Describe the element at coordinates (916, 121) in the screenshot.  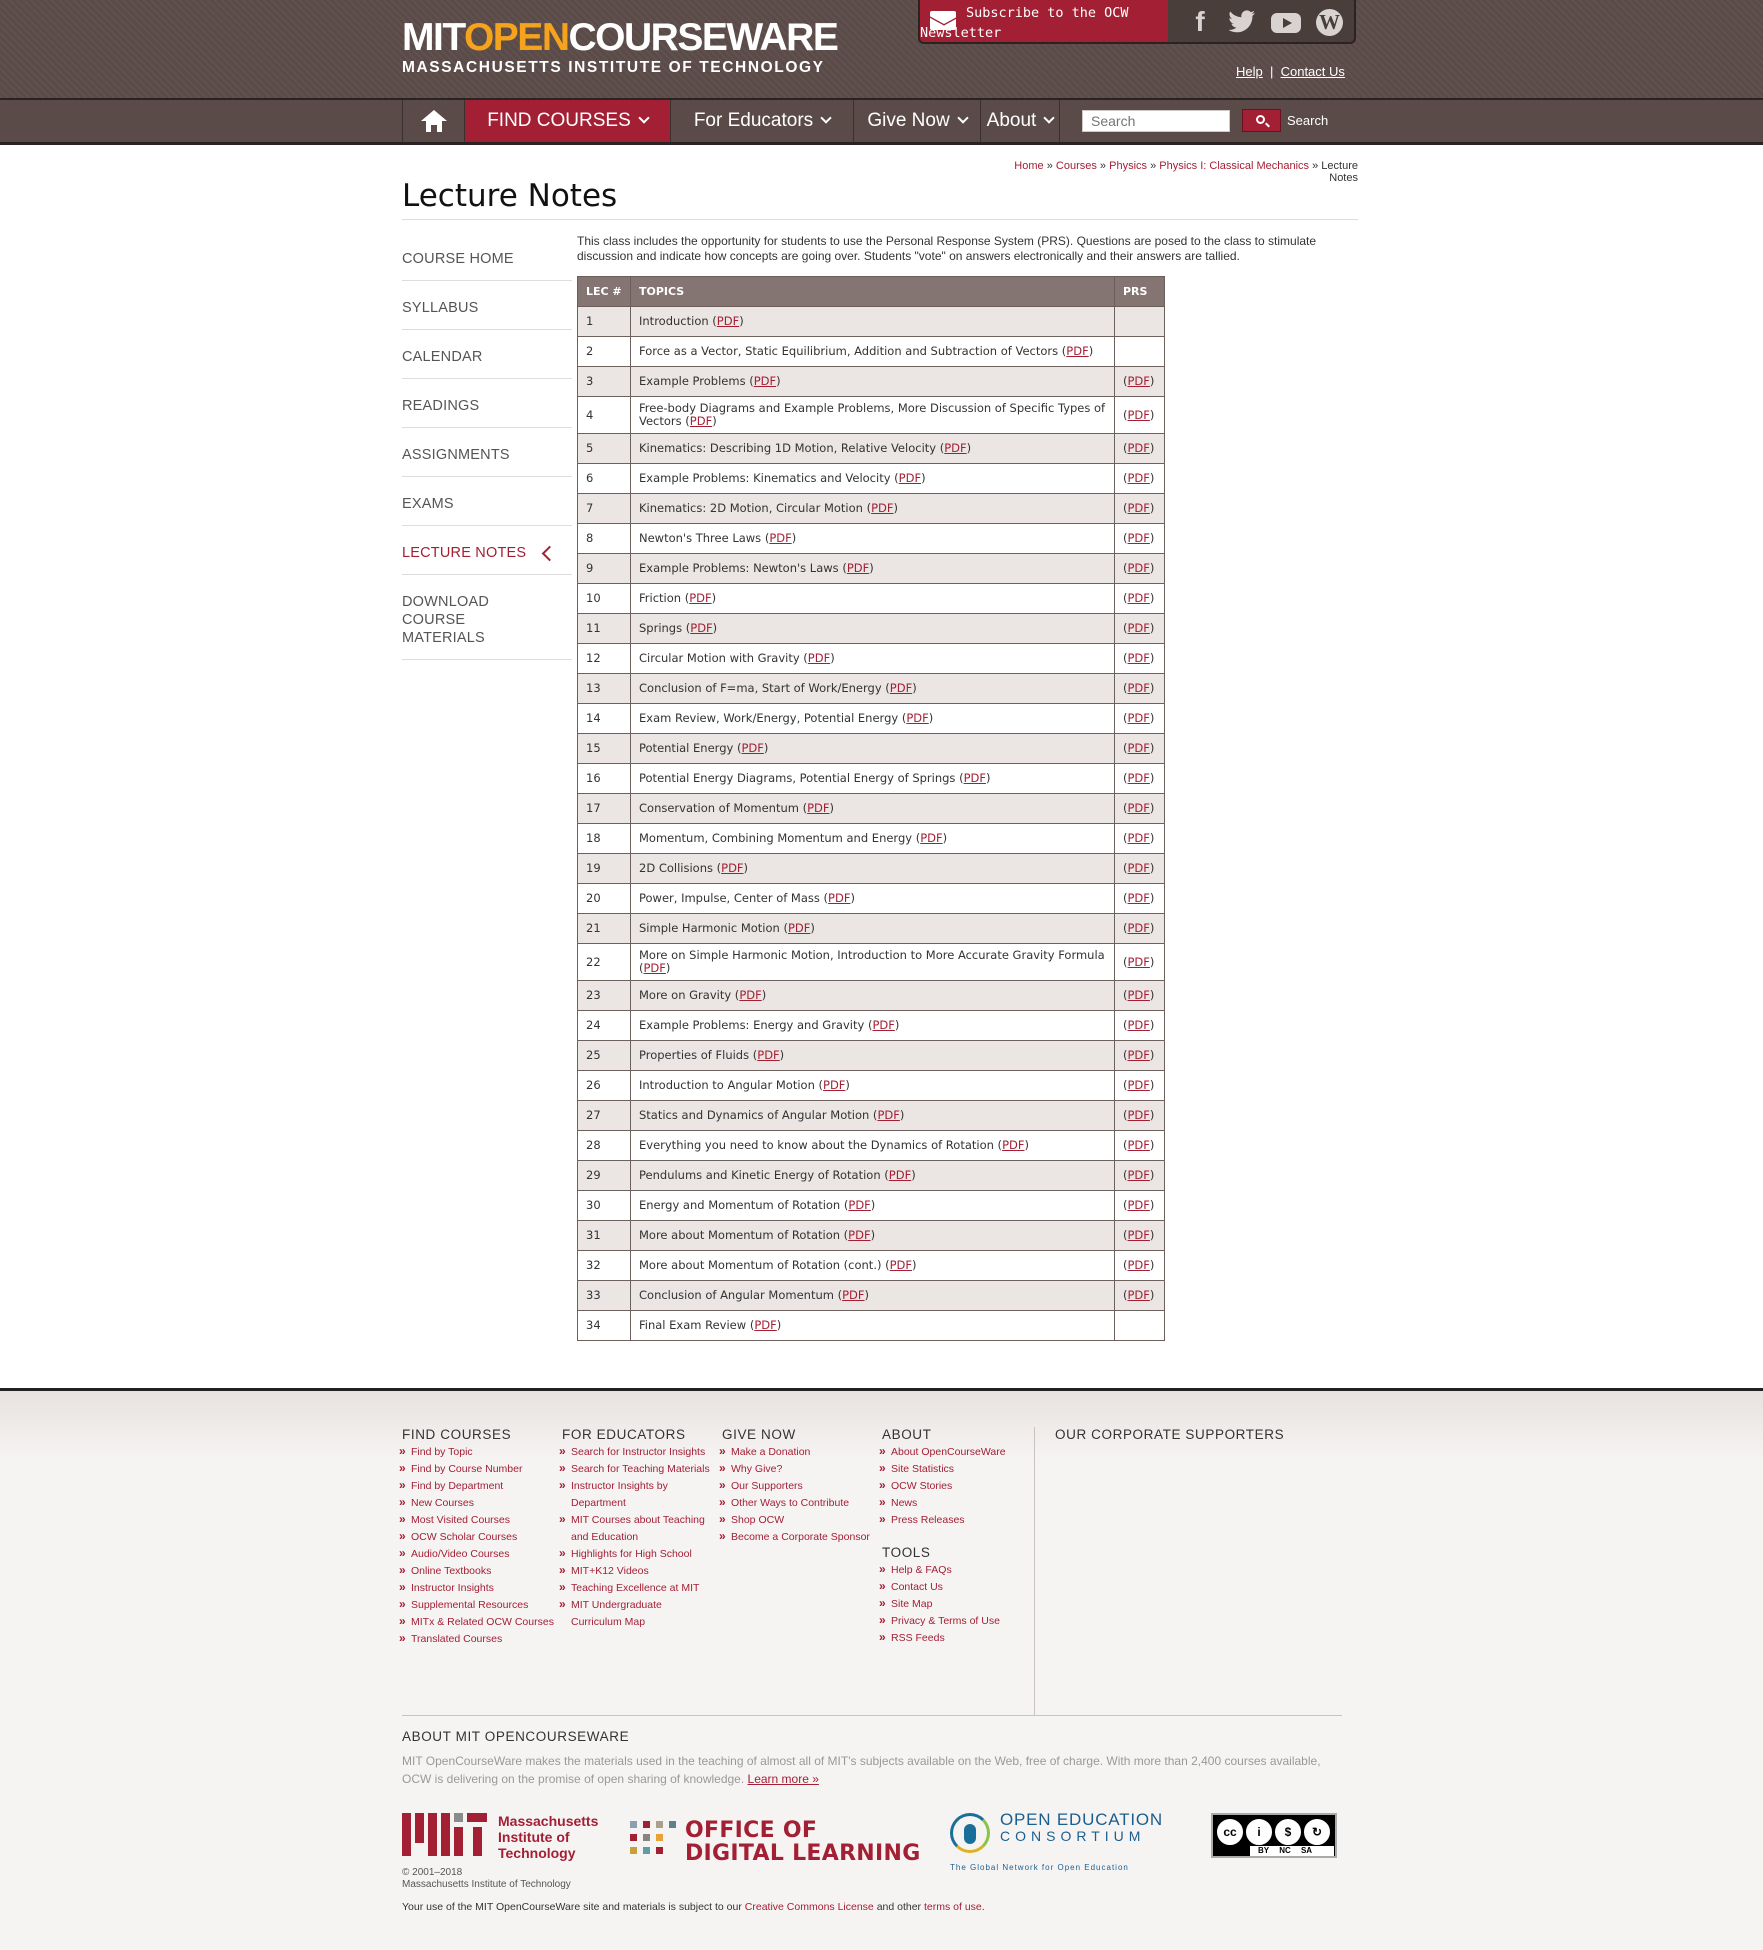
I see `nav-give-now: Give Now` at that location.